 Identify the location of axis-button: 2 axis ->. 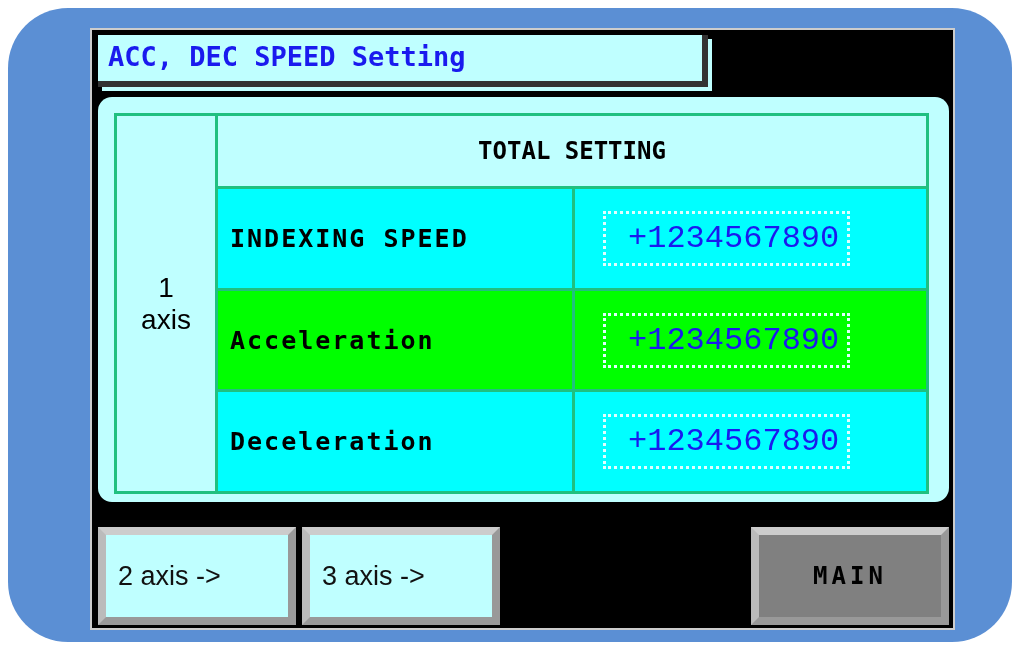
(197, 576).